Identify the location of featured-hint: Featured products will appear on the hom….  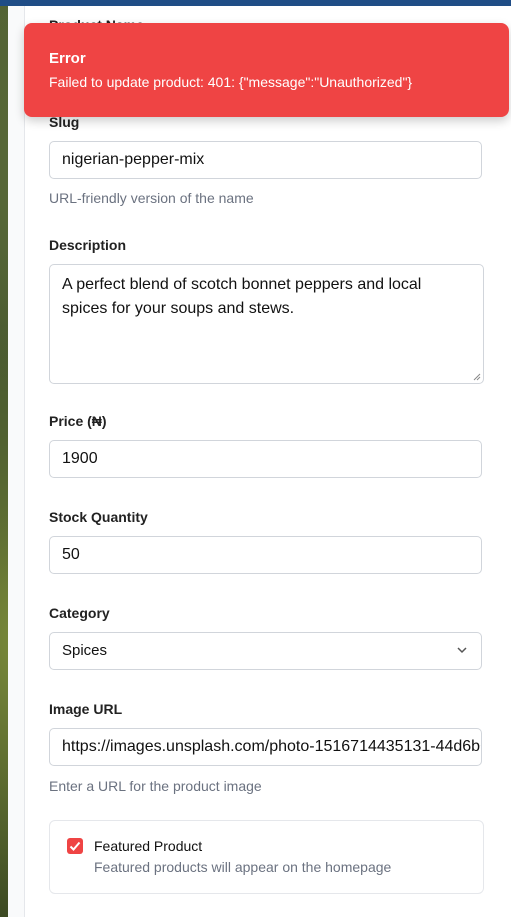
(243, 867).